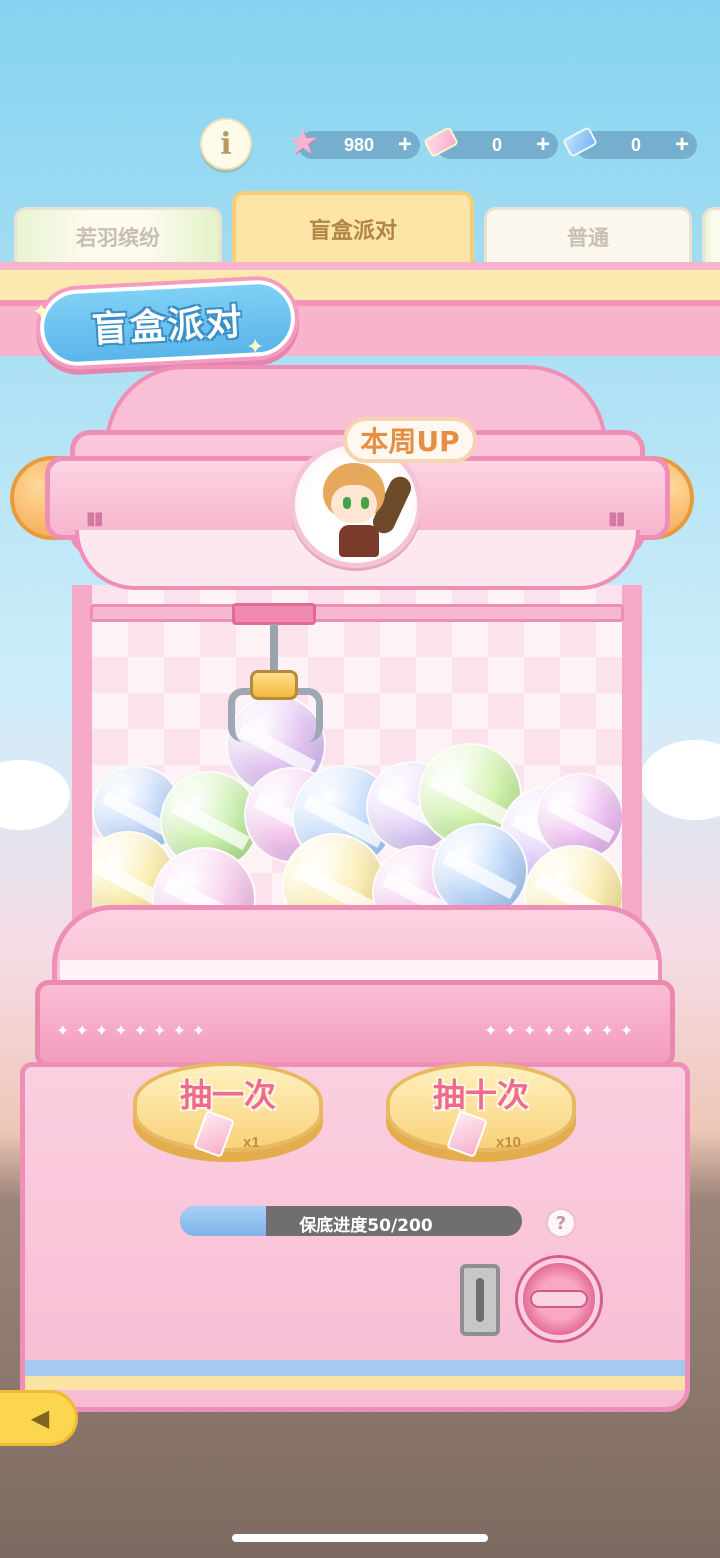 This screenshot has width=720, height=1558. I want to click on weekly-up-tag: 本周UP, so click(410, 440).